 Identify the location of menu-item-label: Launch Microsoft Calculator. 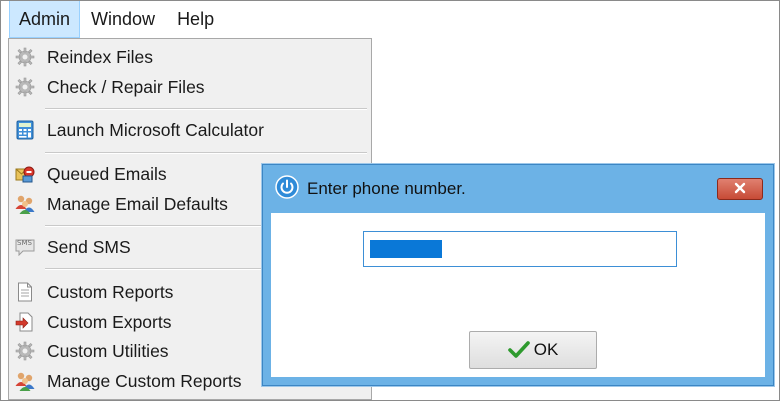
(155, 129).